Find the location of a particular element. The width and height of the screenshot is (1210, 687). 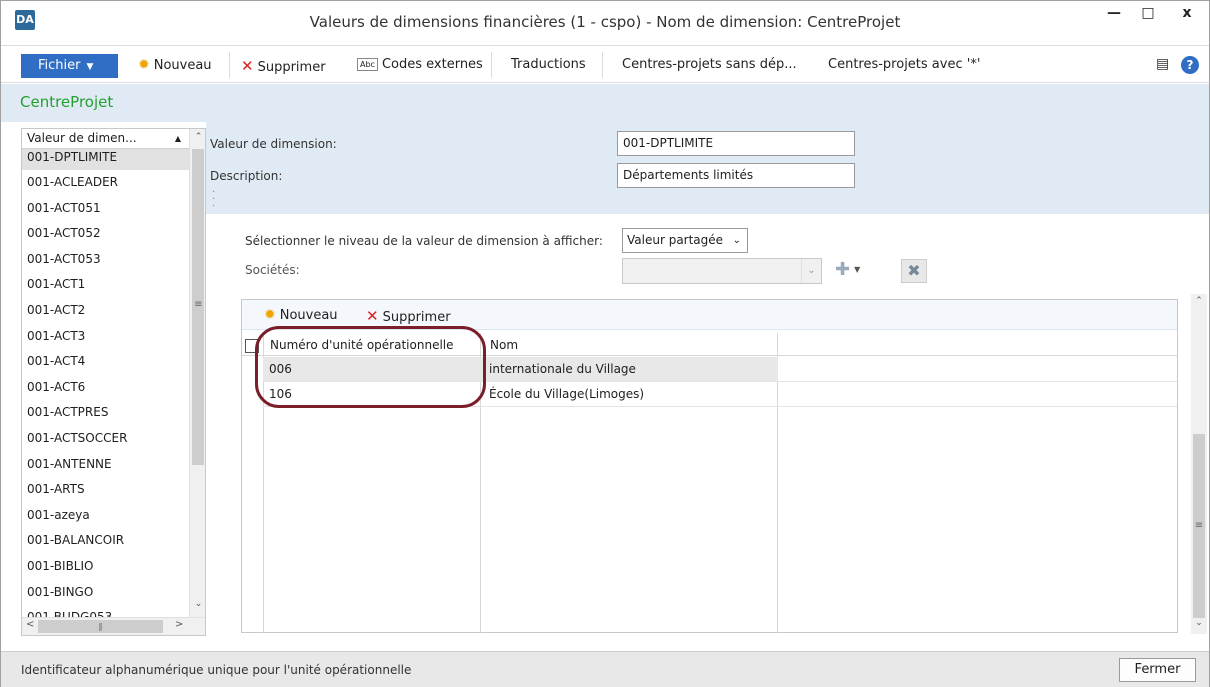

list-item: 001-BALANCOIR is located at coordinates (105, 541).